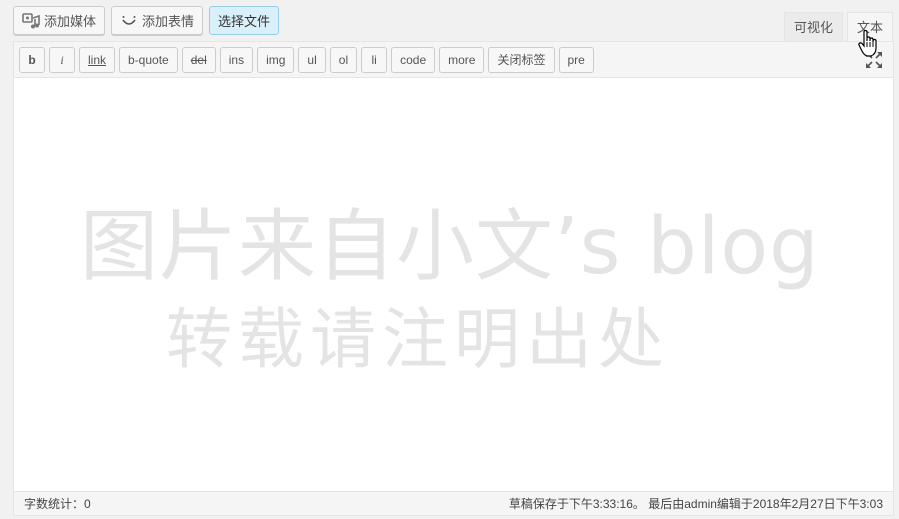 The image size is (899, 519). I want to click on choose-file-button: 选择文件, so click(244, 20).